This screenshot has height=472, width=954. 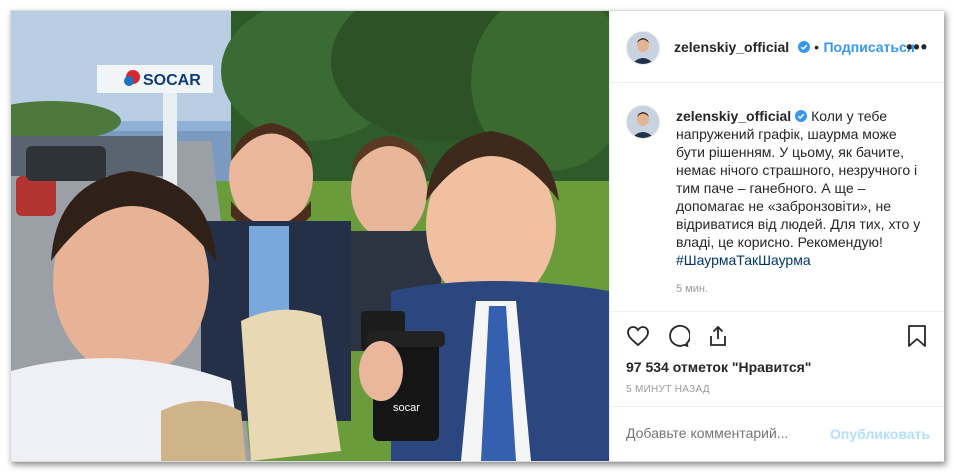 What do you see at coordinates (743, 260) in the screenshot?
I see `caption-hashtag: #ШаурмаТакШаурма` at bounding box center [743, 260].